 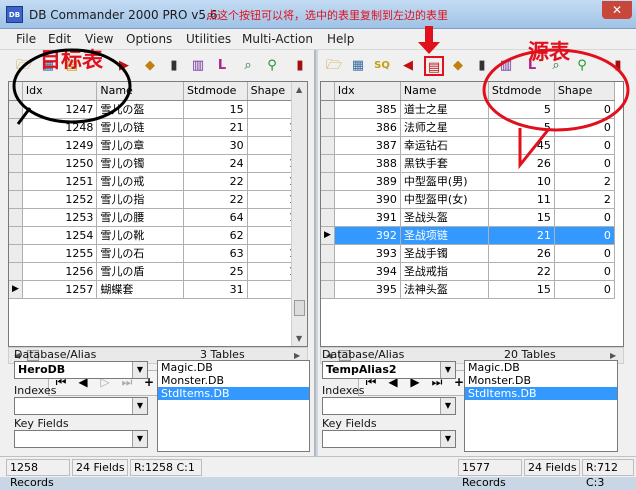 I want to click on cell-stdmode: 45, so click(x=521, y=145).